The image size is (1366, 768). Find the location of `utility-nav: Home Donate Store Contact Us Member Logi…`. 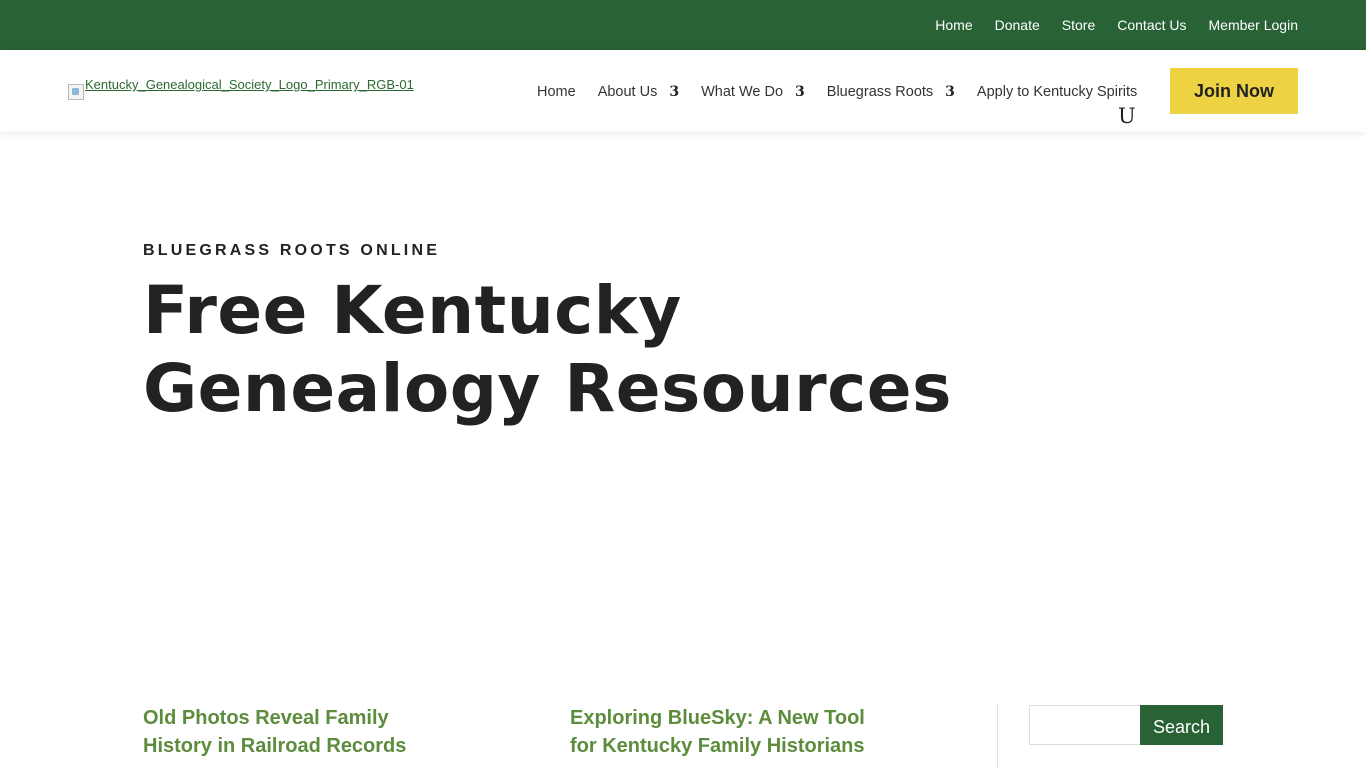

utility-nav: Home Donate Store Contact Us Member Logi… is located at coordinates (1116, 25).